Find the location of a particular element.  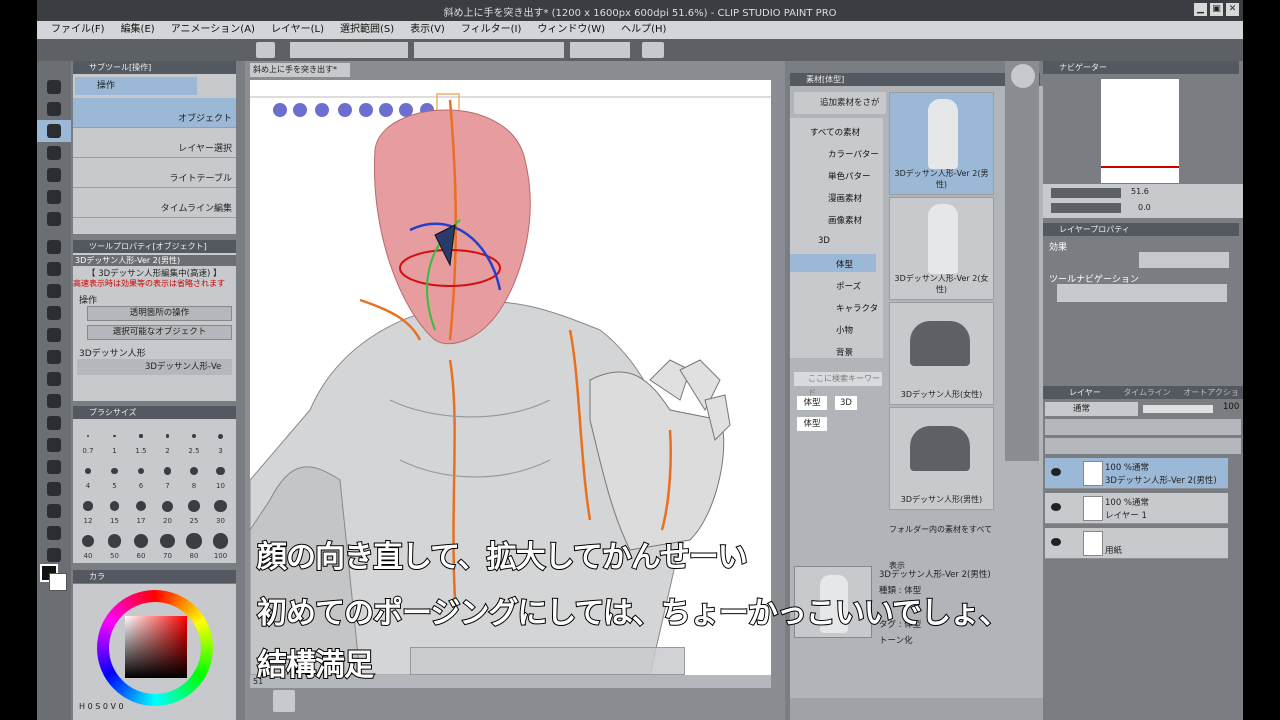

search-icon is located at coordinates (1023, 76).